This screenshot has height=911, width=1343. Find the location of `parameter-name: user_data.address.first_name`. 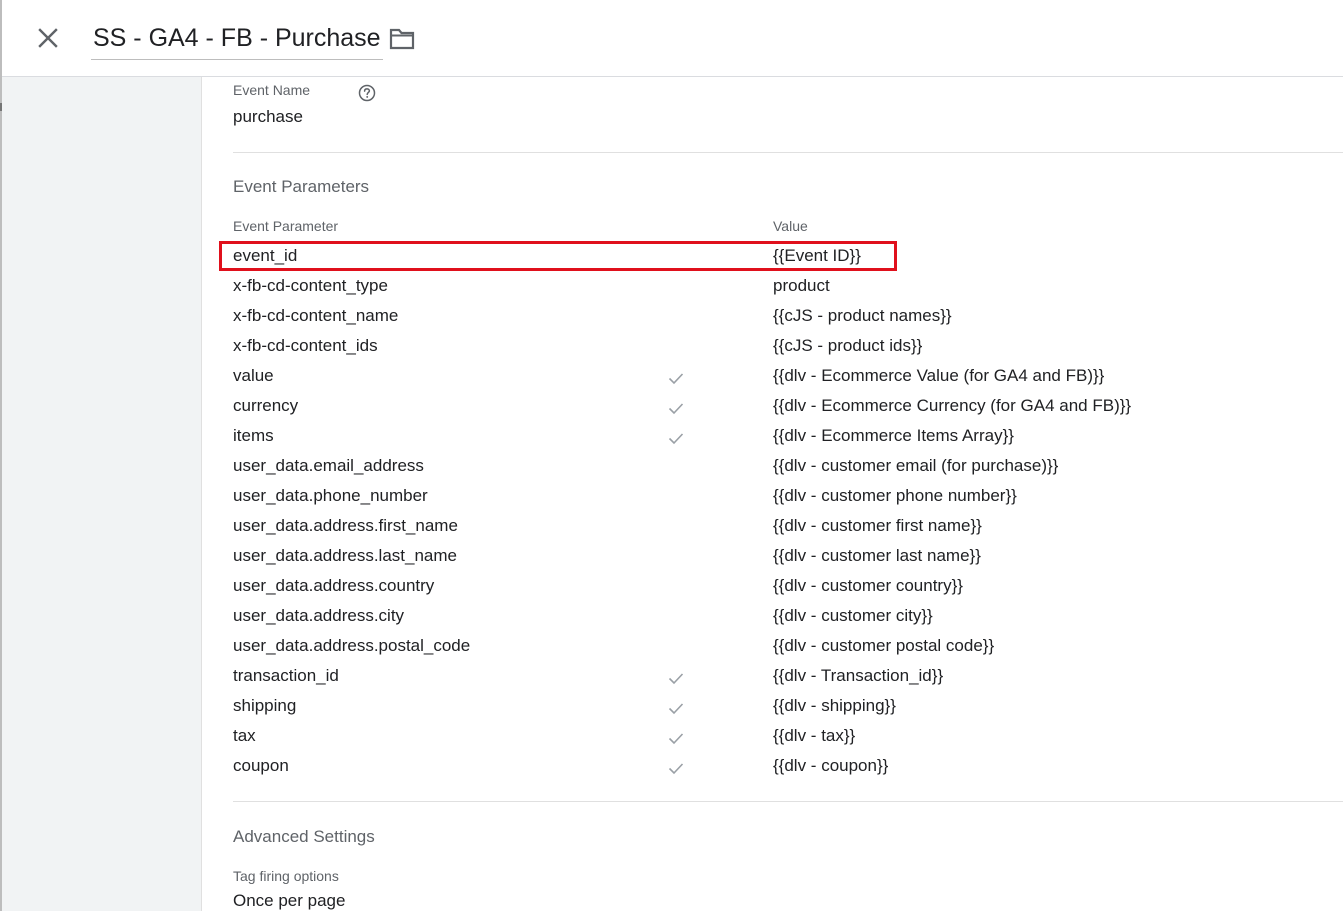

parameter-name: user_data.address.first_name is located at coordinates (345, 525).